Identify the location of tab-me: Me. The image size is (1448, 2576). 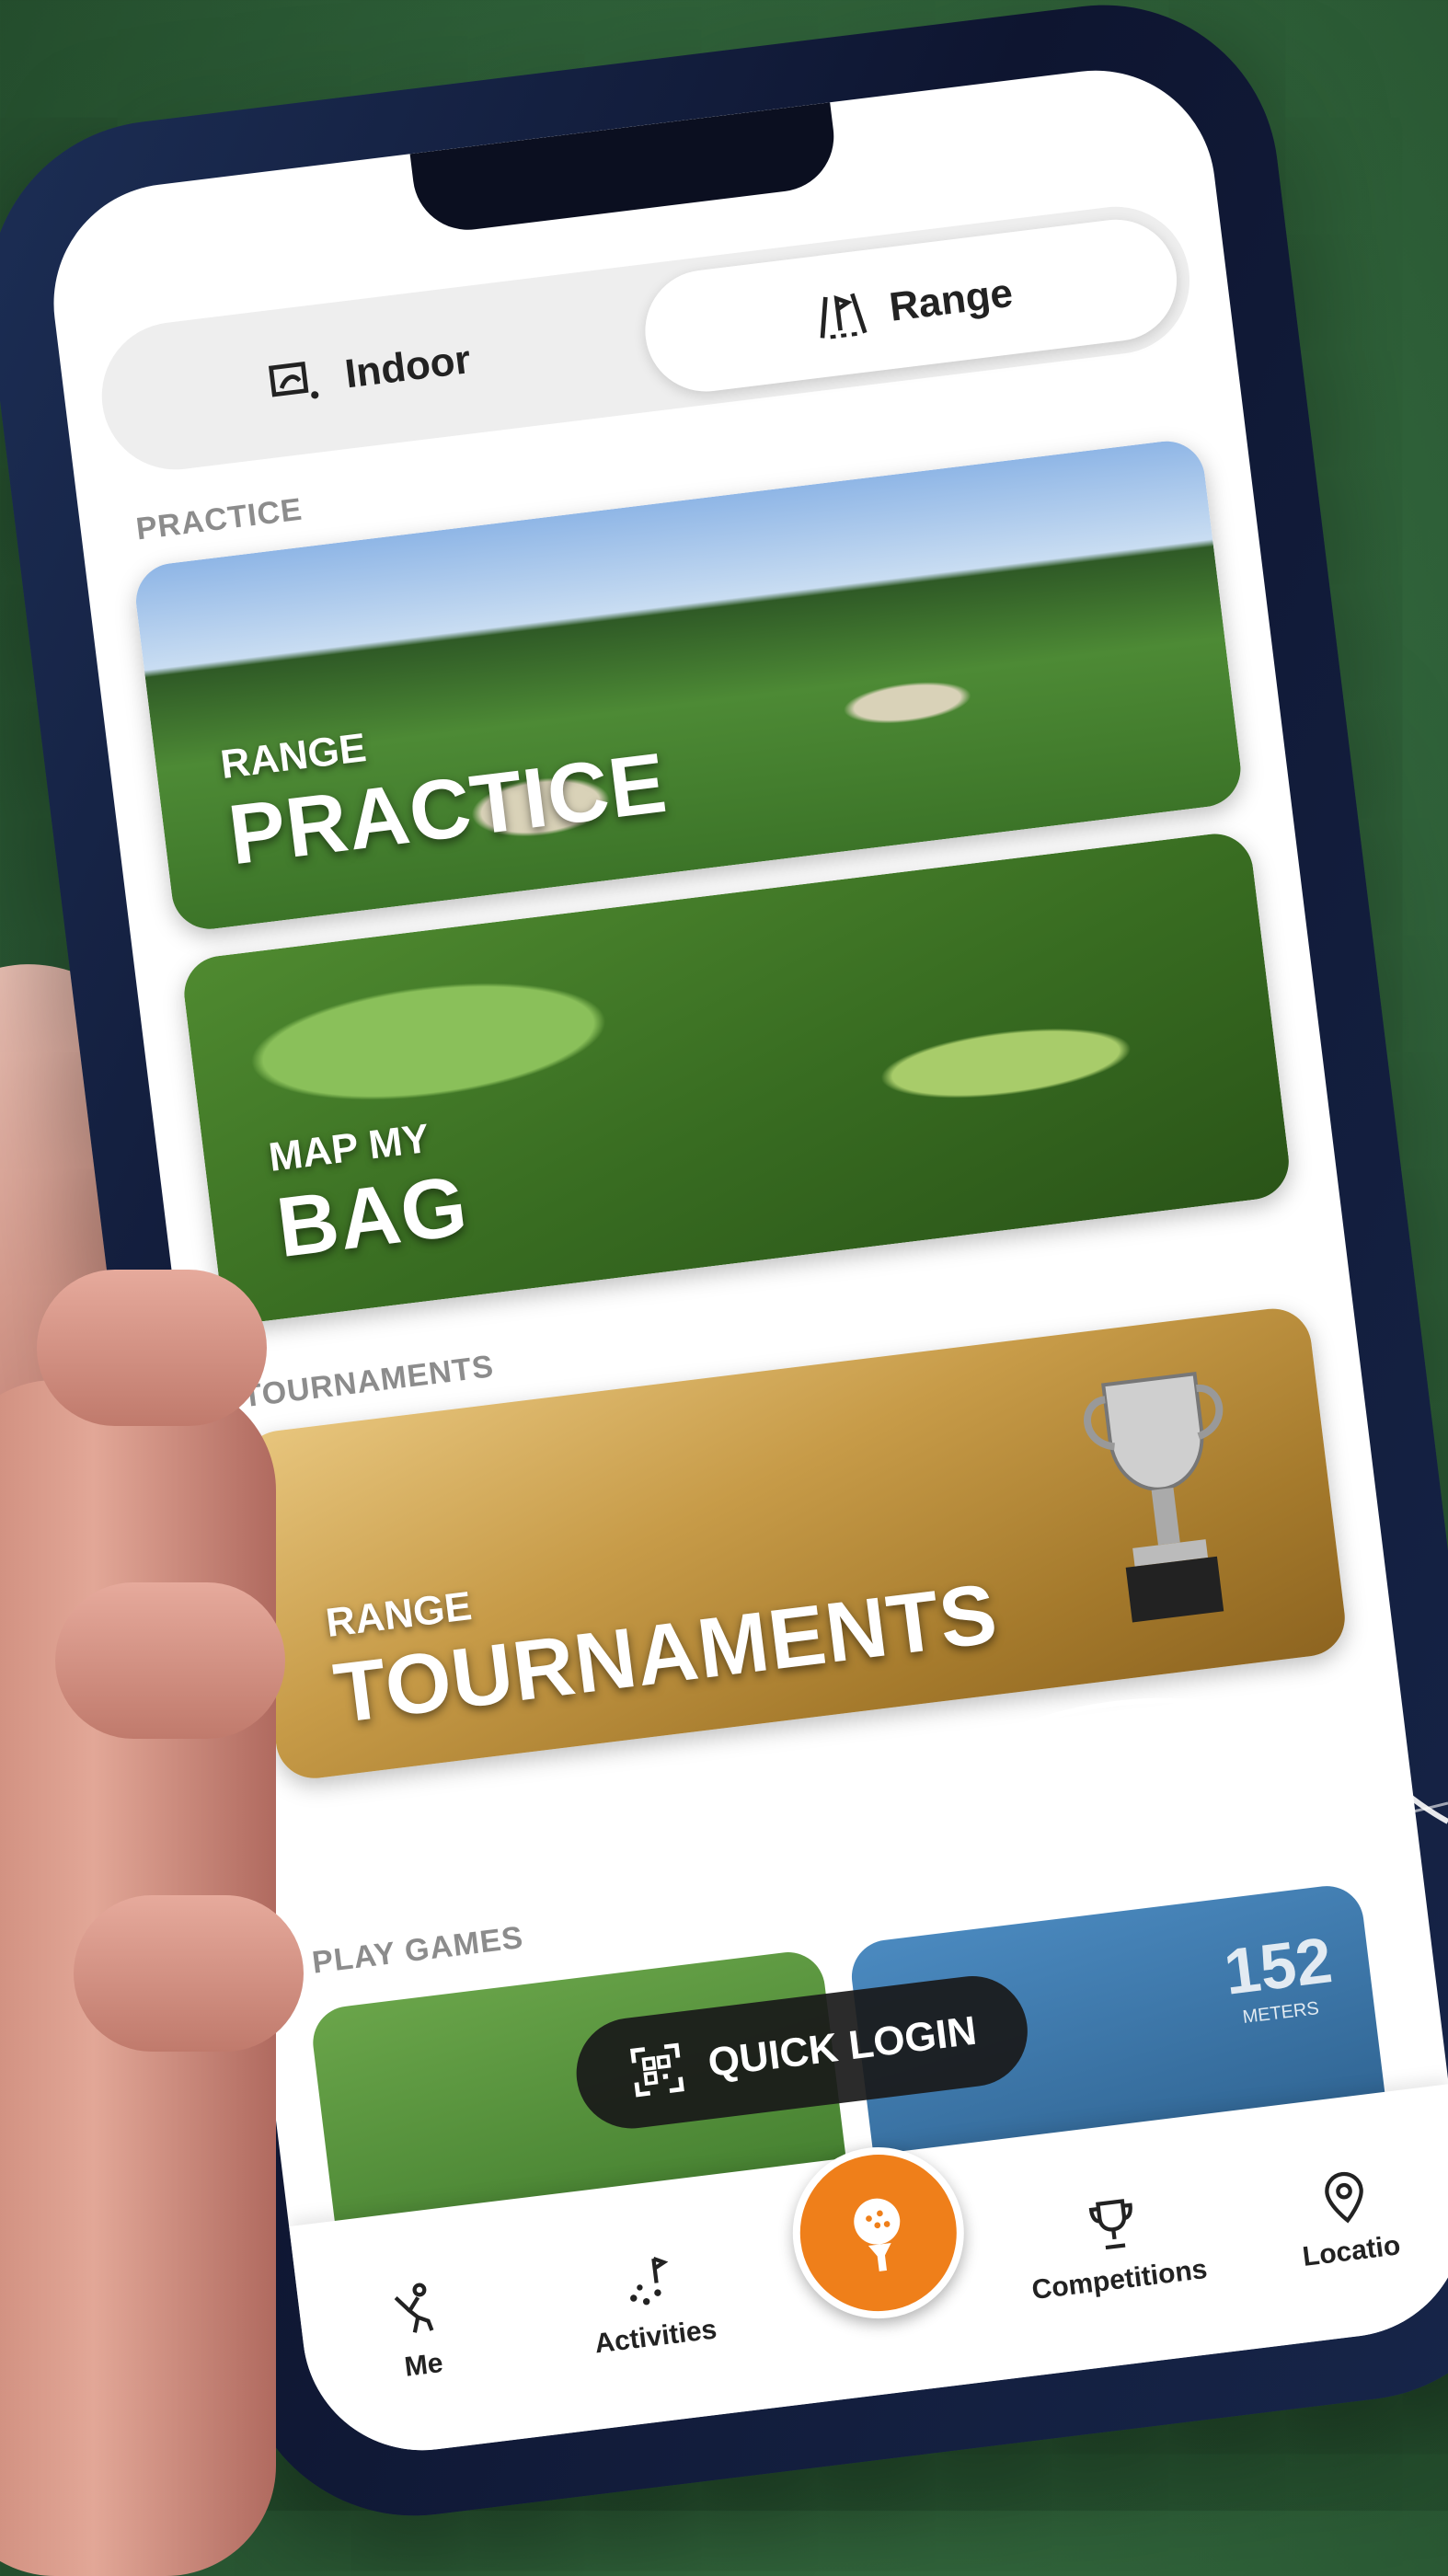
(419, 2331).